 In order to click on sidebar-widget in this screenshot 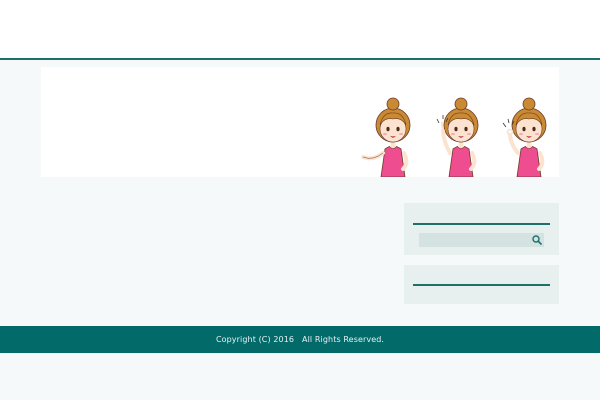, I will do `click(481, 284)`.